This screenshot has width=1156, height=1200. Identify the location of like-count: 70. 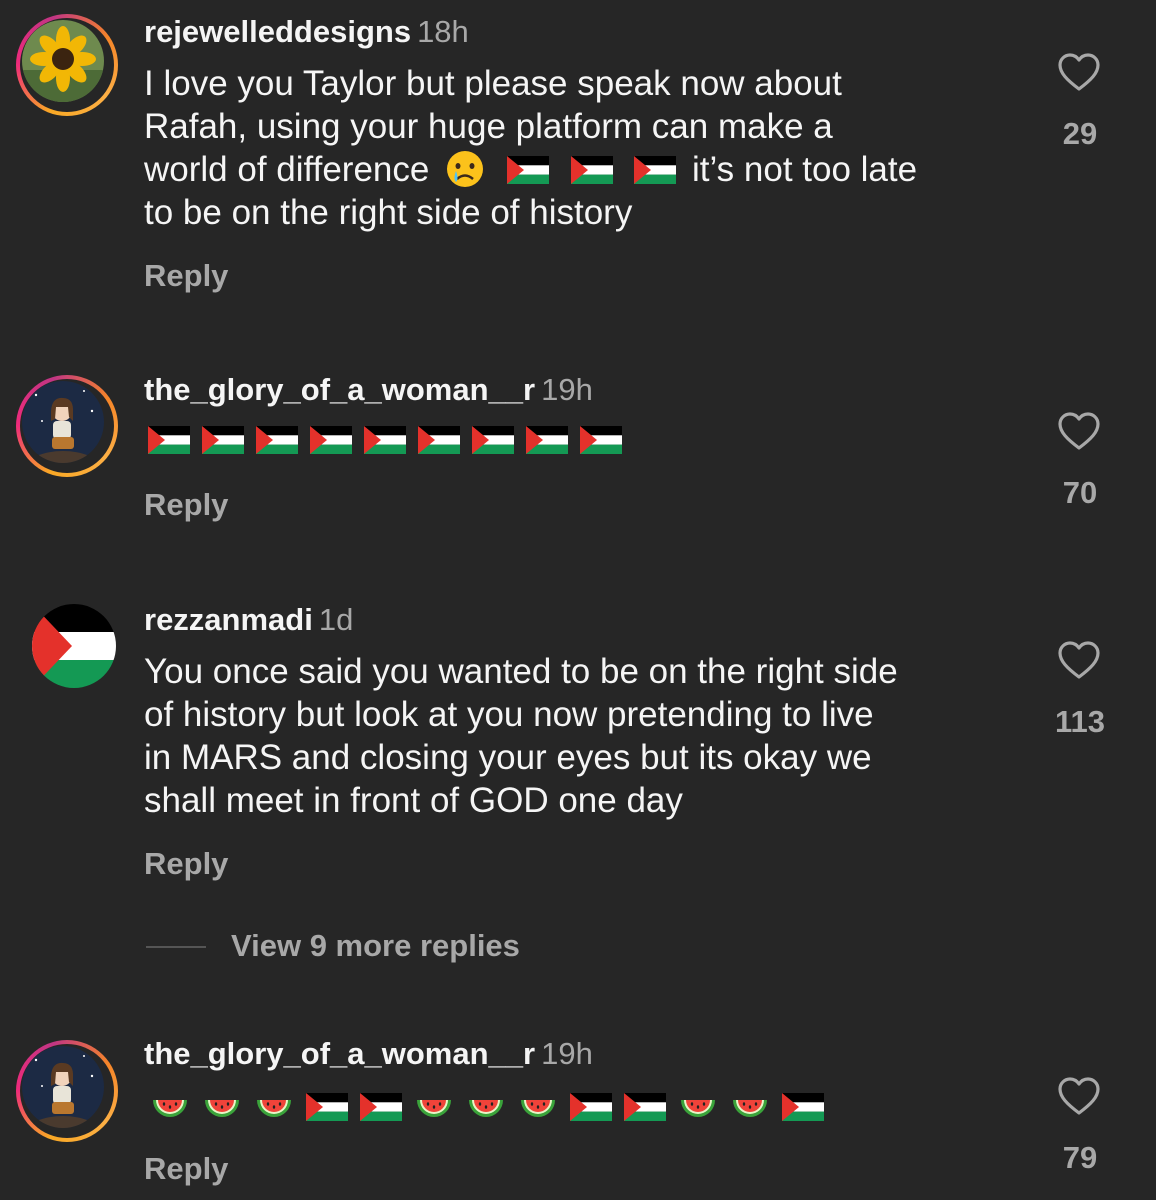
(1080, 492).